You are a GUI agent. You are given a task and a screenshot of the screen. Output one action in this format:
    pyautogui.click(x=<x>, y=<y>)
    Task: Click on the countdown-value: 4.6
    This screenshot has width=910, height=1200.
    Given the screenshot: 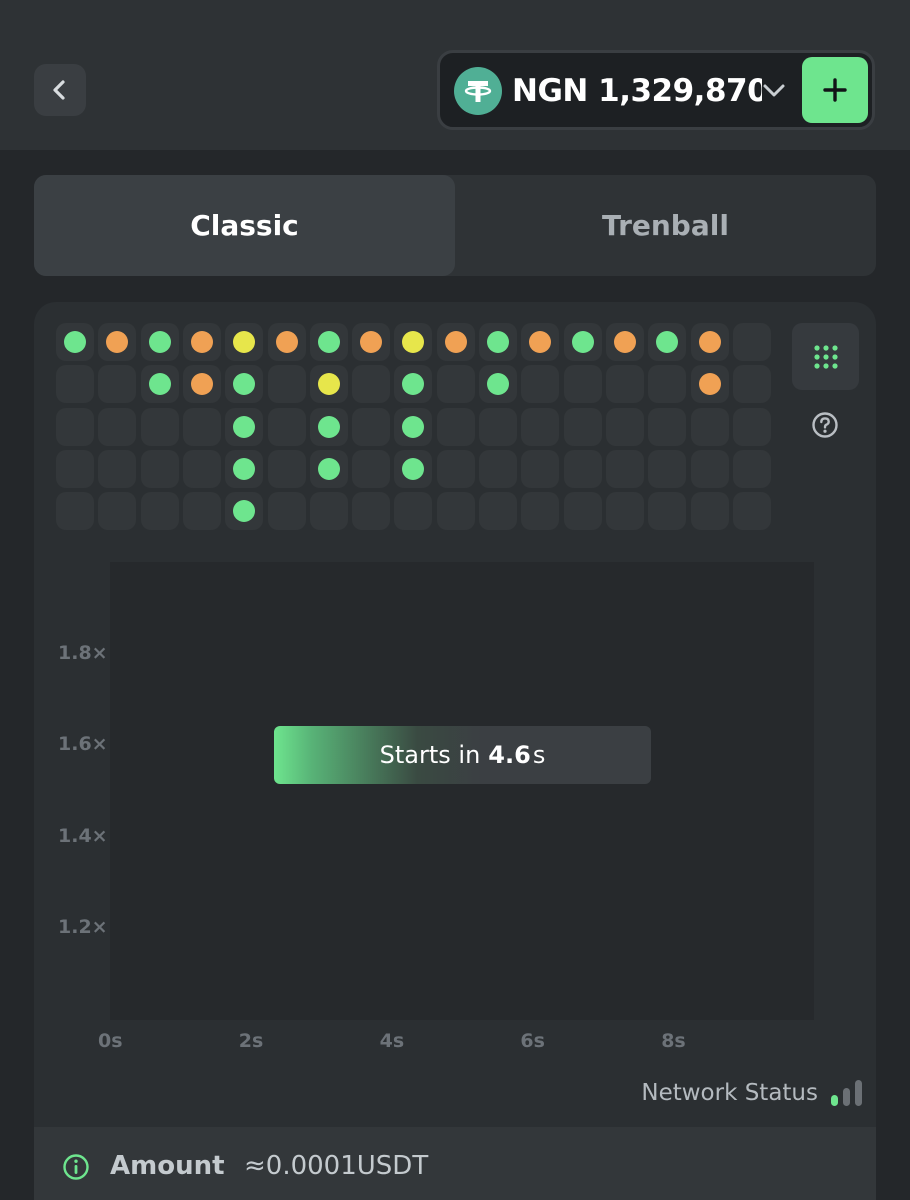 What is the action you would take?
    pyautogui.click(x=509, y=755)
    